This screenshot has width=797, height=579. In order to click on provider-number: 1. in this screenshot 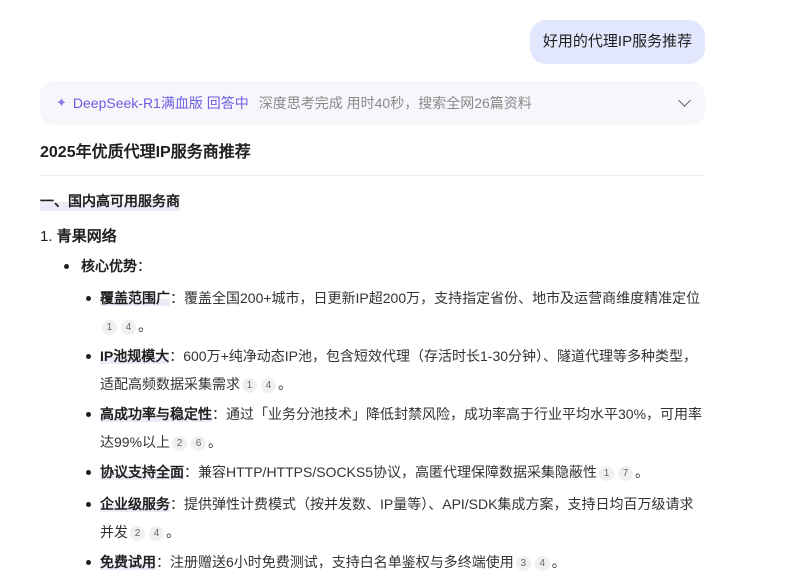, I will do `click(46, 236)`.